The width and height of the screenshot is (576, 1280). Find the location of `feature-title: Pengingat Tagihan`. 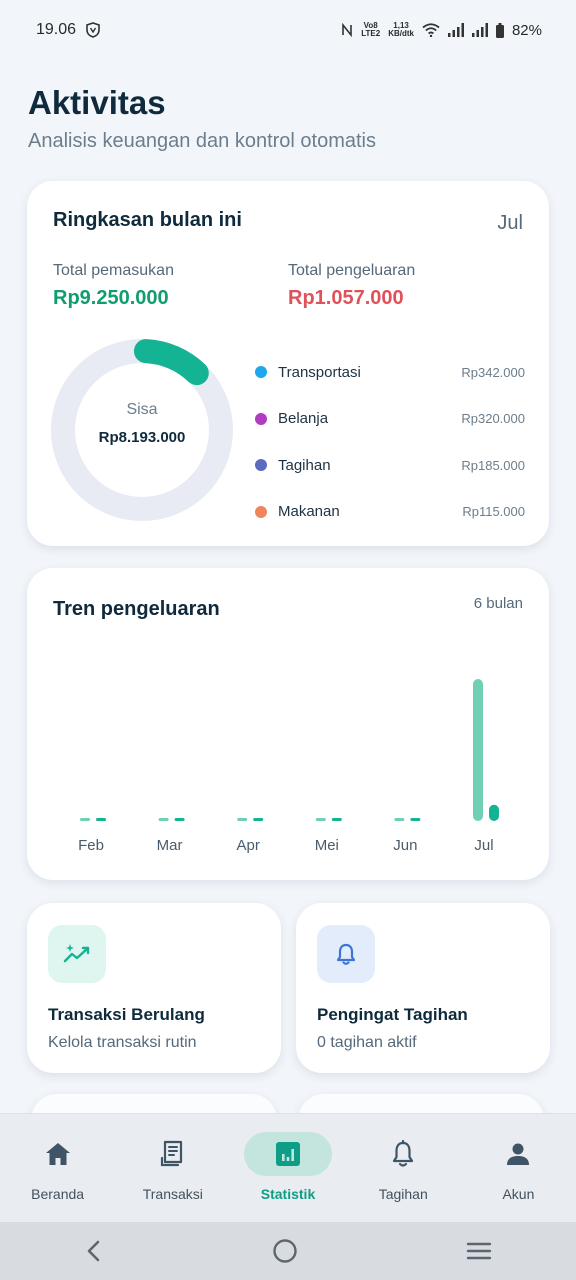

feature-title: Pengingat Tagihan is located at coordinates (392, 1014).